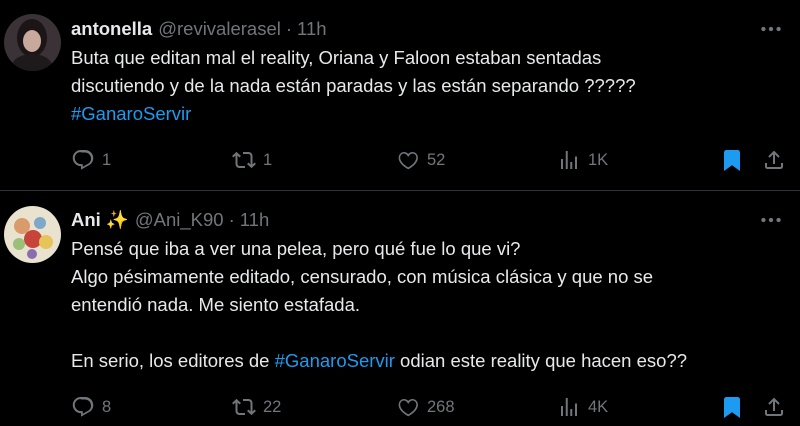 Image resolution: width=800 pixels, height=426 pixels. What do you see at coordinates (173, 360) in the screenshot?
I see `text-segment: En serio, los editores de` at bounding box center [173, 360].